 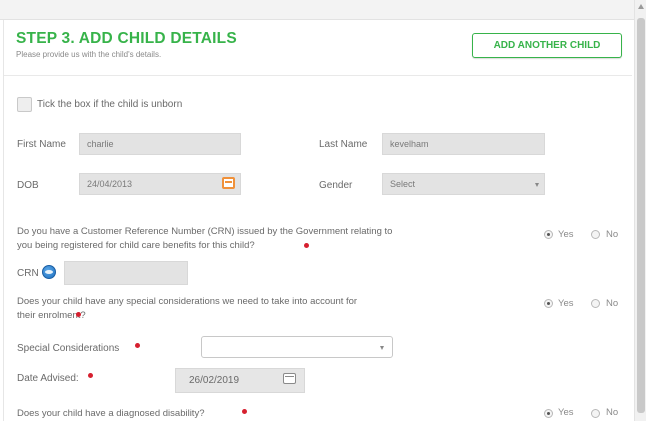 What do you see at coordinates (110, 104) in the screenshot?
I see `unborn-label: Tick the box if the child is unborn` at bounding box center [110, 104].